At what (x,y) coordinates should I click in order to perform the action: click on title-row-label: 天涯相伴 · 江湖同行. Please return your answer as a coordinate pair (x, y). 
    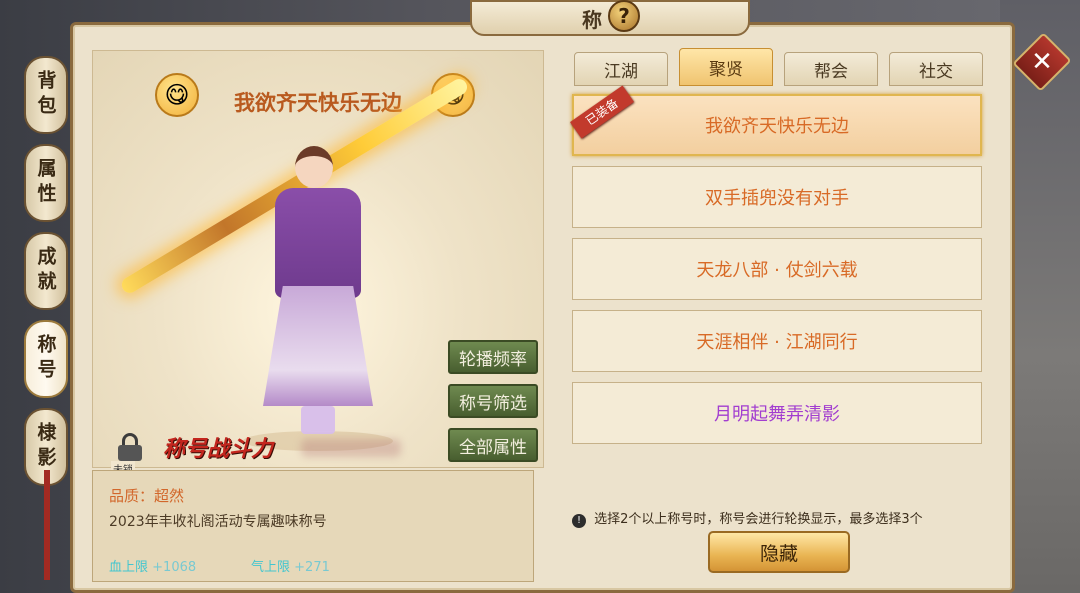
    Looking at the image, I should click on (777, 342).